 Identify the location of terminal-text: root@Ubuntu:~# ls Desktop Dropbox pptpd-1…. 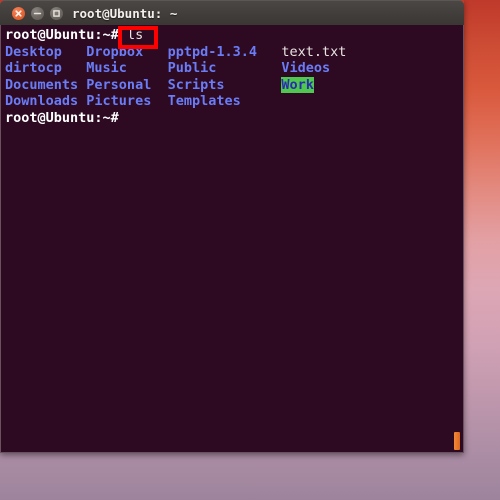
(175, 77).